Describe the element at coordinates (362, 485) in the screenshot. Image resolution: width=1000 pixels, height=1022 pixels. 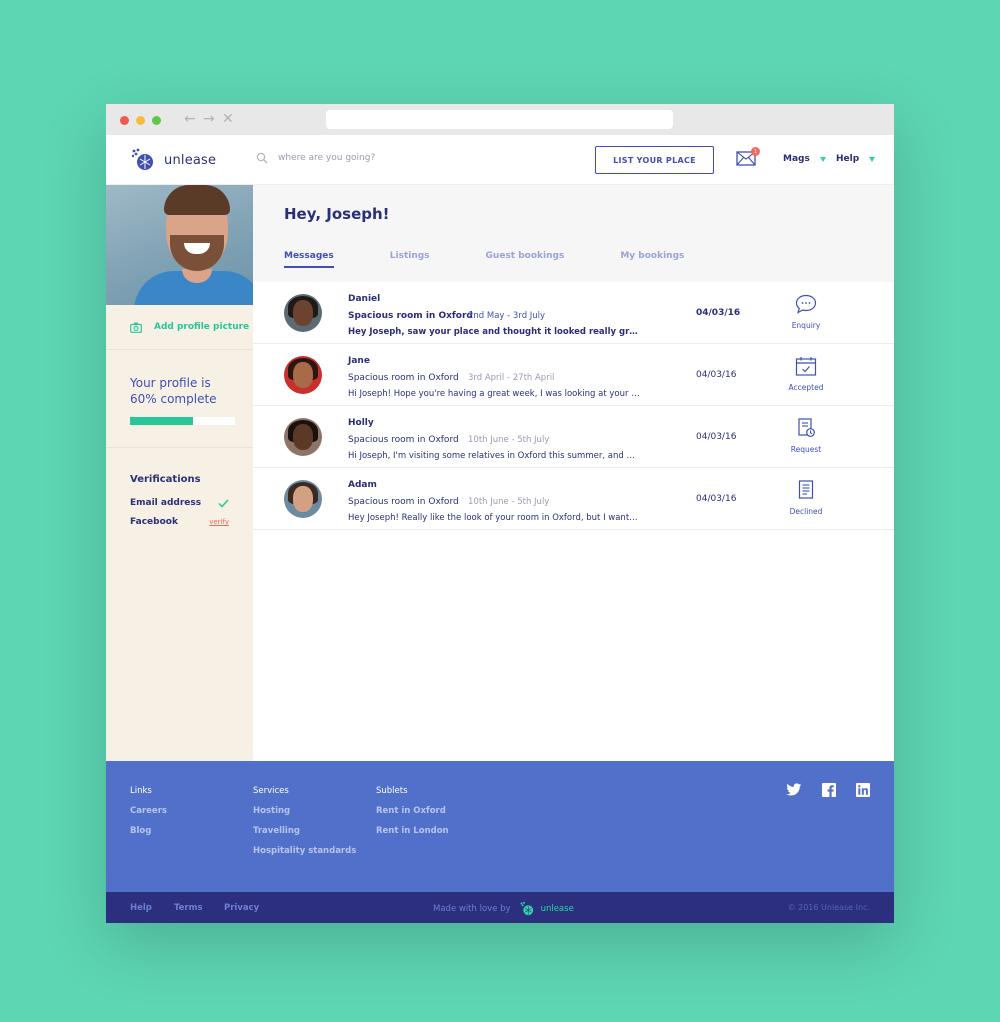
I see `sender-name: Adam` at that location.